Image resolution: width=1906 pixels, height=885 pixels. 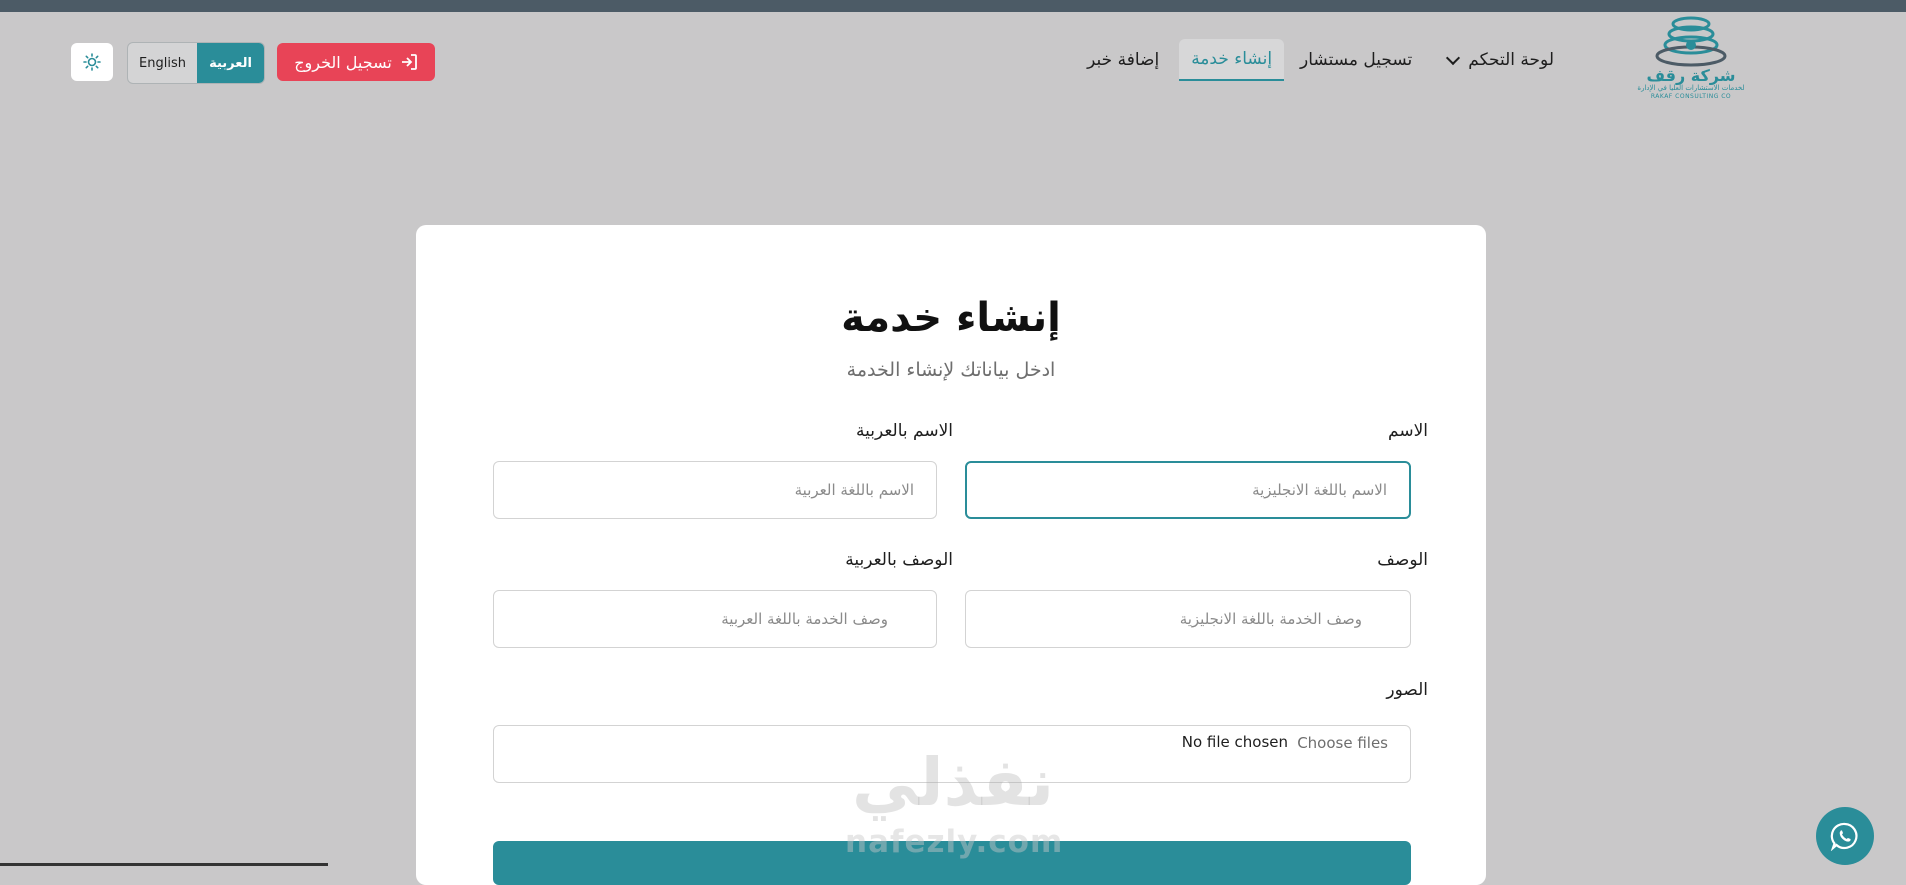 I want to click on name-ar-label: الاسم بالعربية, so click(x=904, y=431).